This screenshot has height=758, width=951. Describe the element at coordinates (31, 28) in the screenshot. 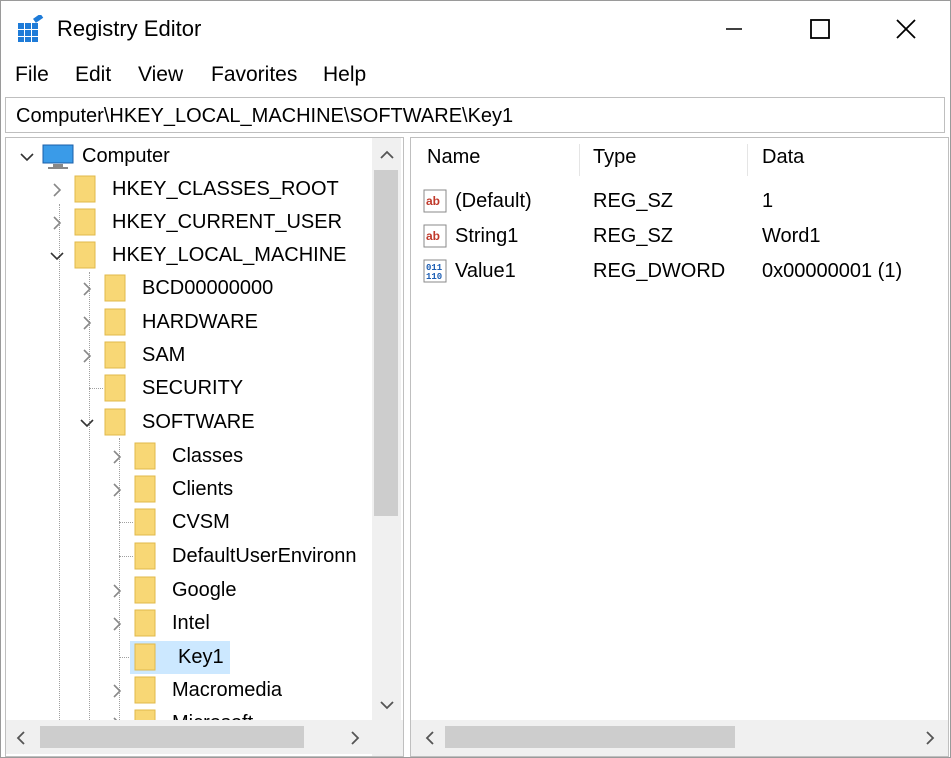

I see `registry-editor-icon` at that location.